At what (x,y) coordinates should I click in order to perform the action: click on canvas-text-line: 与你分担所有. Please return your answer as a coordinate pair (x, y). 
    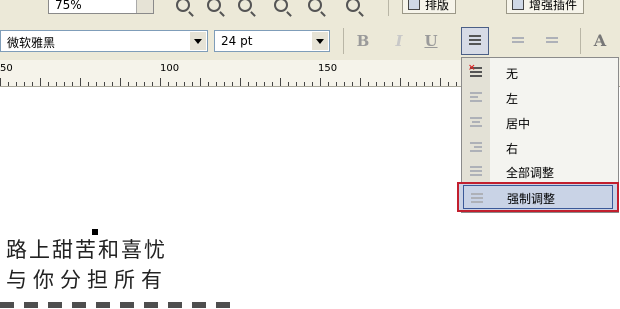
    Looking at the image, I should click on (87, 279).